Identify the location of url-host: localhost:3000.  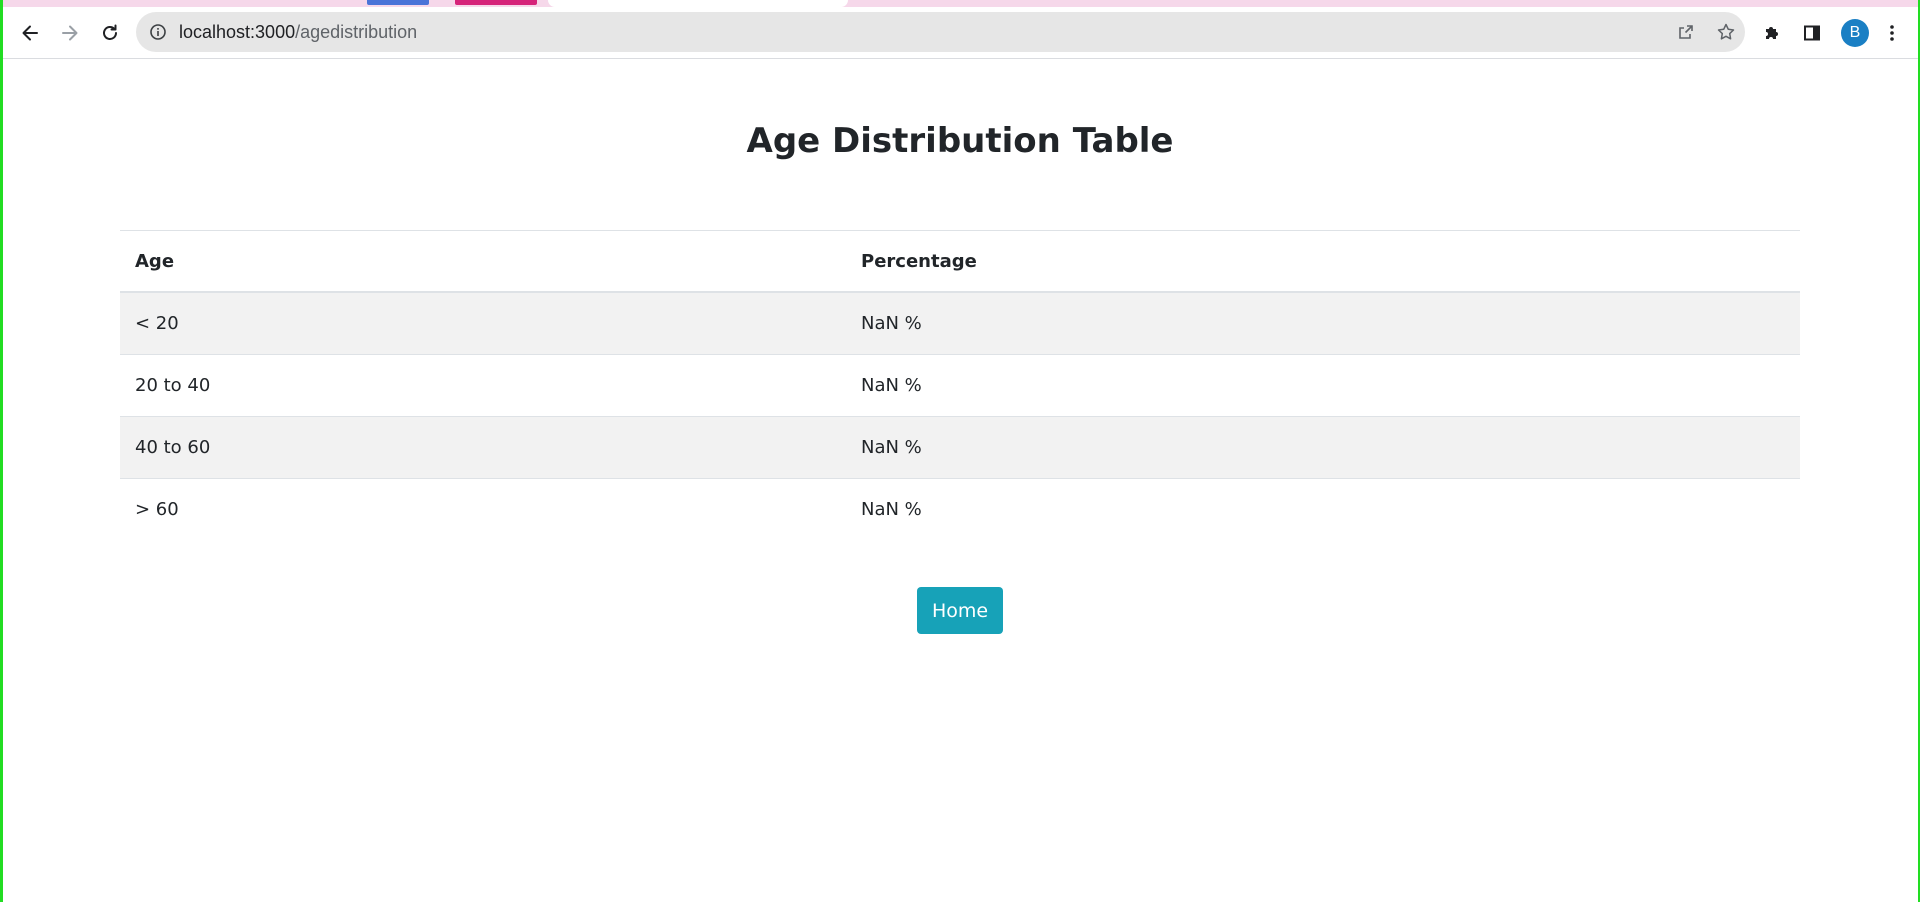
(237, 32).